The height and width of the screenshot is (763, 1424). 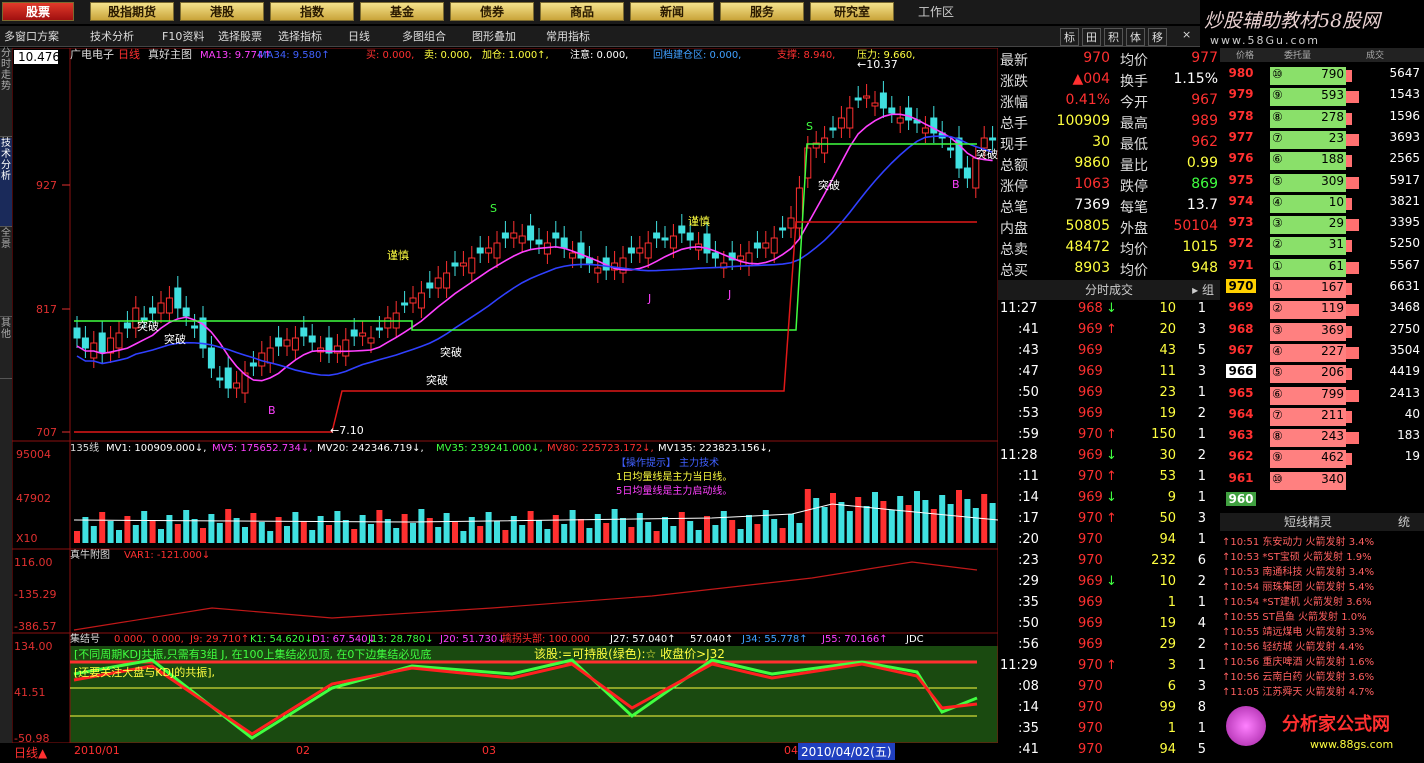 I want to click on nav-button-0: 股票, so click(x=38, y=11).